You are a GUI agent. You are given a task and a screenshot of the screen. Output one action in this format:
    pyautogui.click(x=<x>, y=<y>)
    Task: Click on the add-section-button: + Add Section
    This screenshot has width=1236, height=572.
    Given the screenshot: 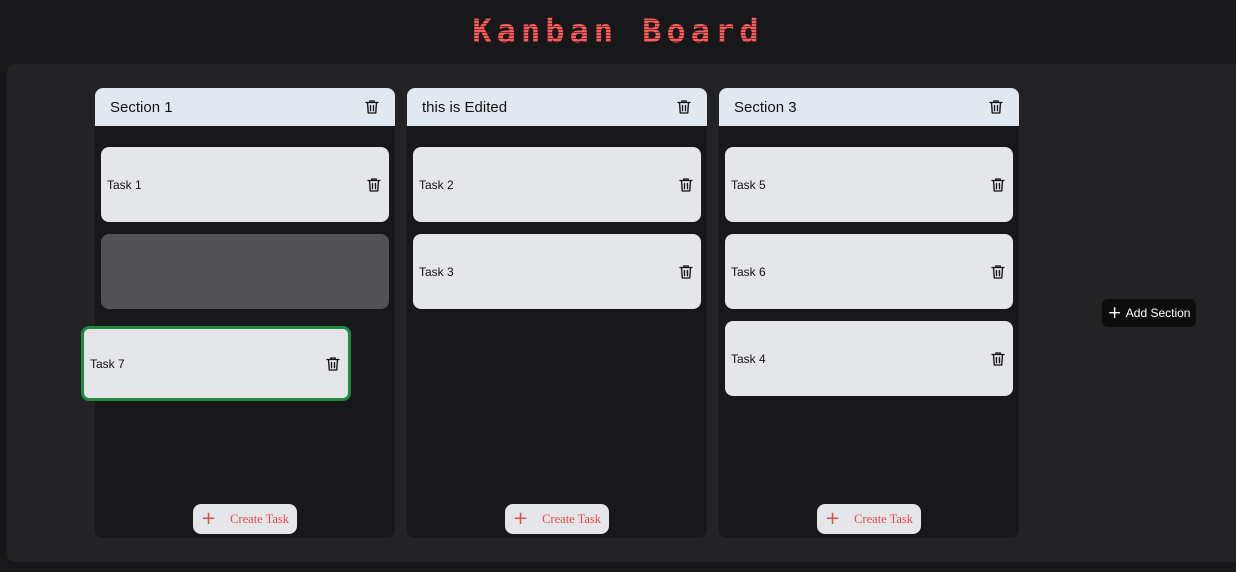 What is the action you would take?
    pyautogui.click(x=1149, y=313)
    